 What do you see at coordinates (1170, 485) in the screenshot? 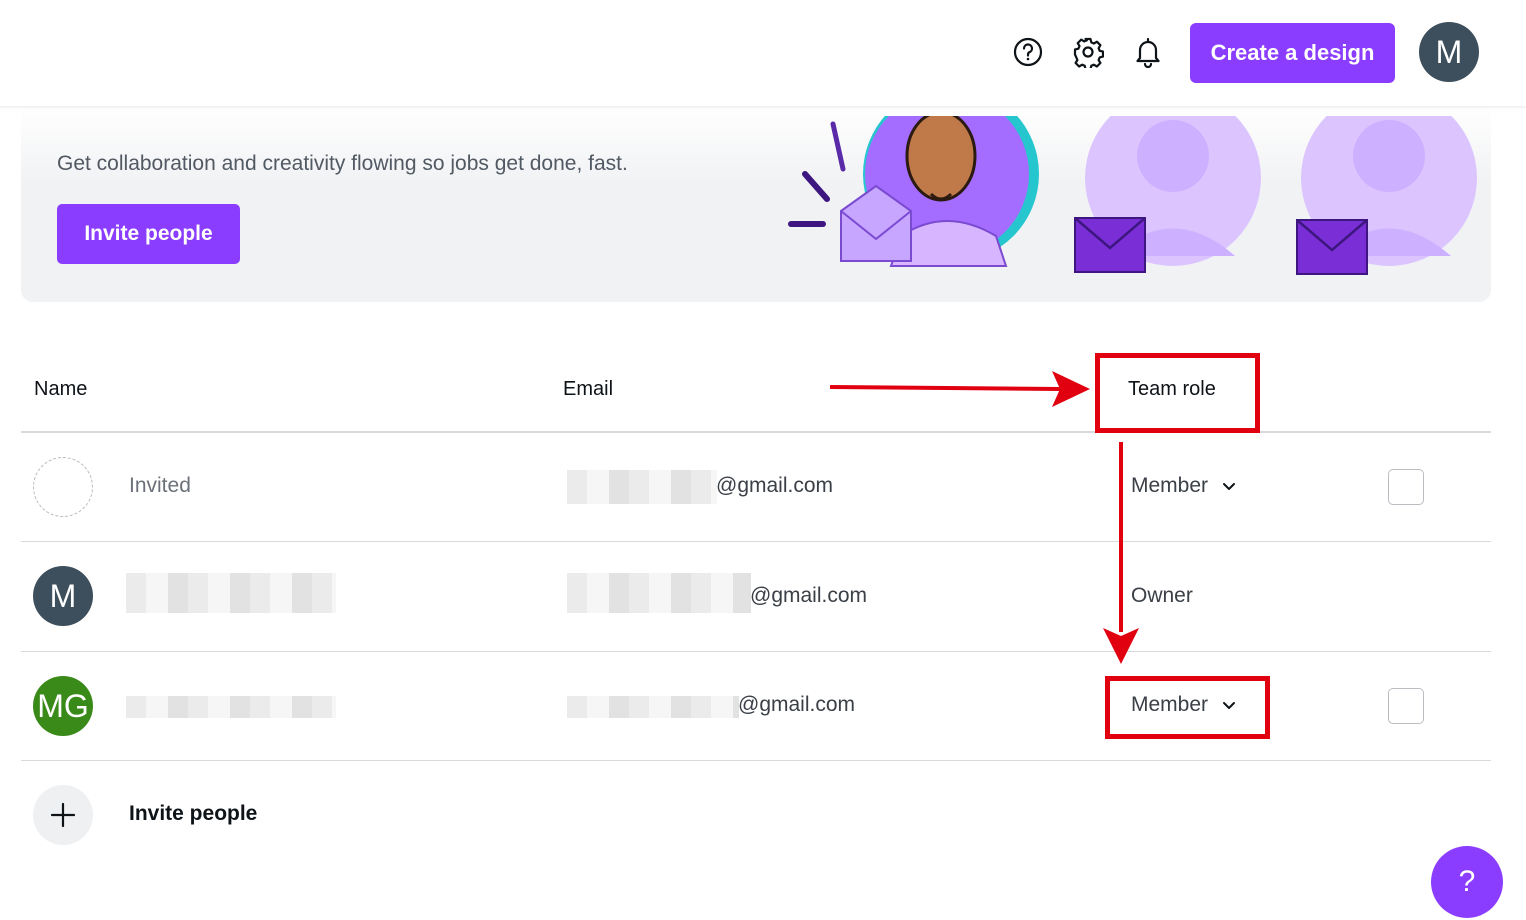
I see `role-label: Member` at bounding box center [1170, 485].